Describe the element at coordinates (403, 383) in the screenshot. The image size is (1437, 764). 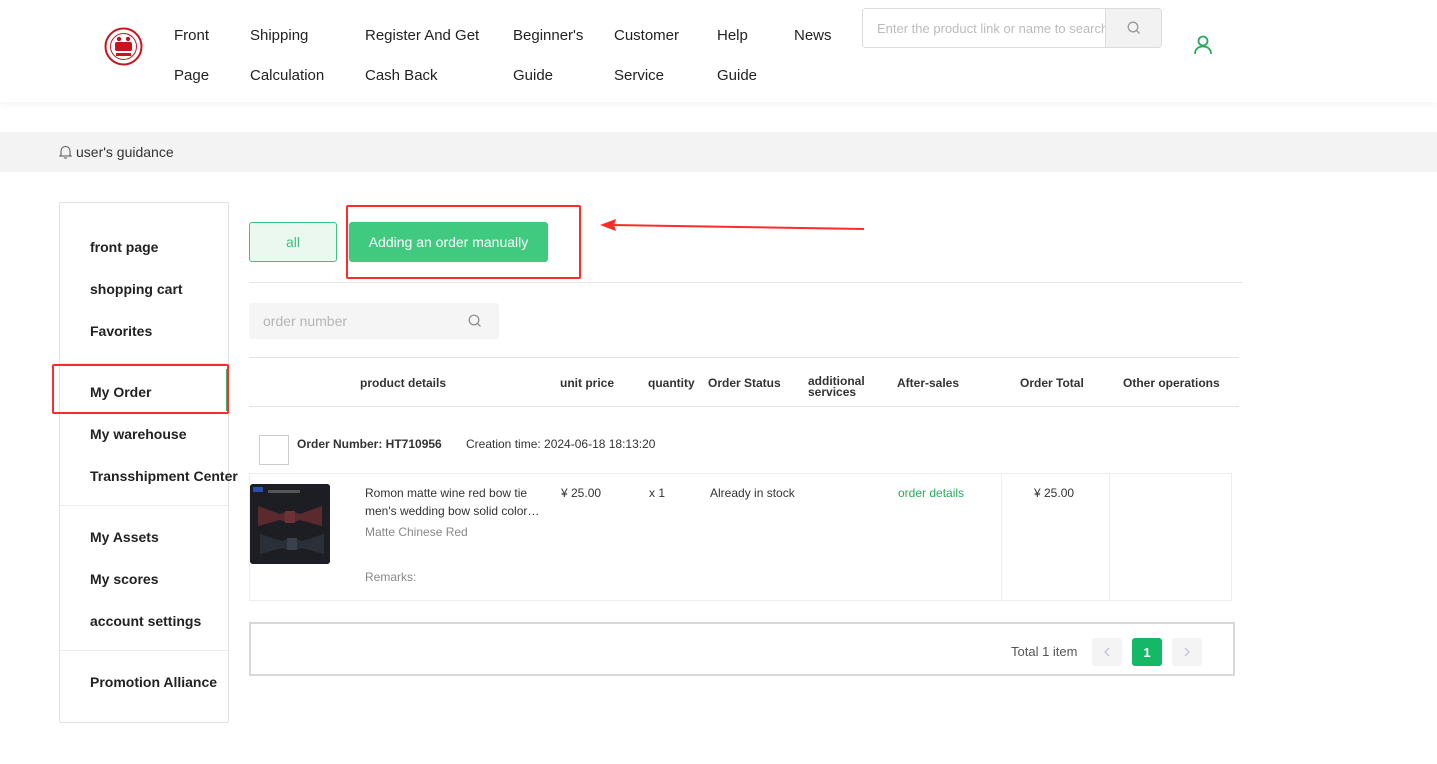
I see `column-header: product details` at that location.